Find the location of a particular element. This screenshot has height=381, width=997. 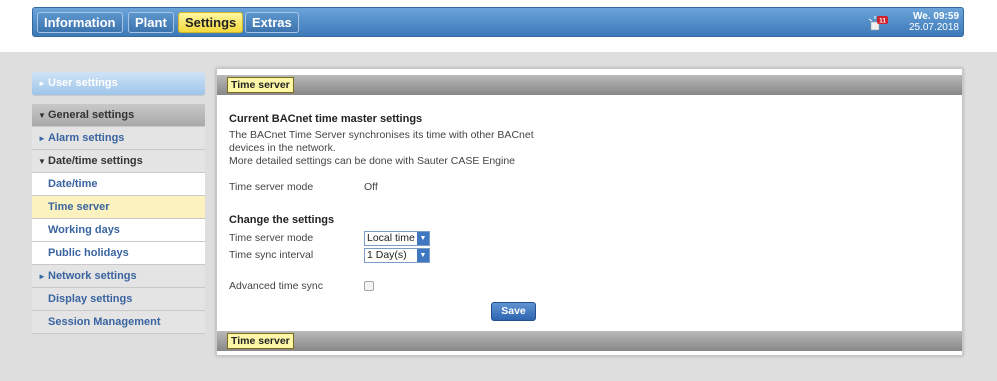

clock-day: We. 09:59 is located at coordinates (936, 16).